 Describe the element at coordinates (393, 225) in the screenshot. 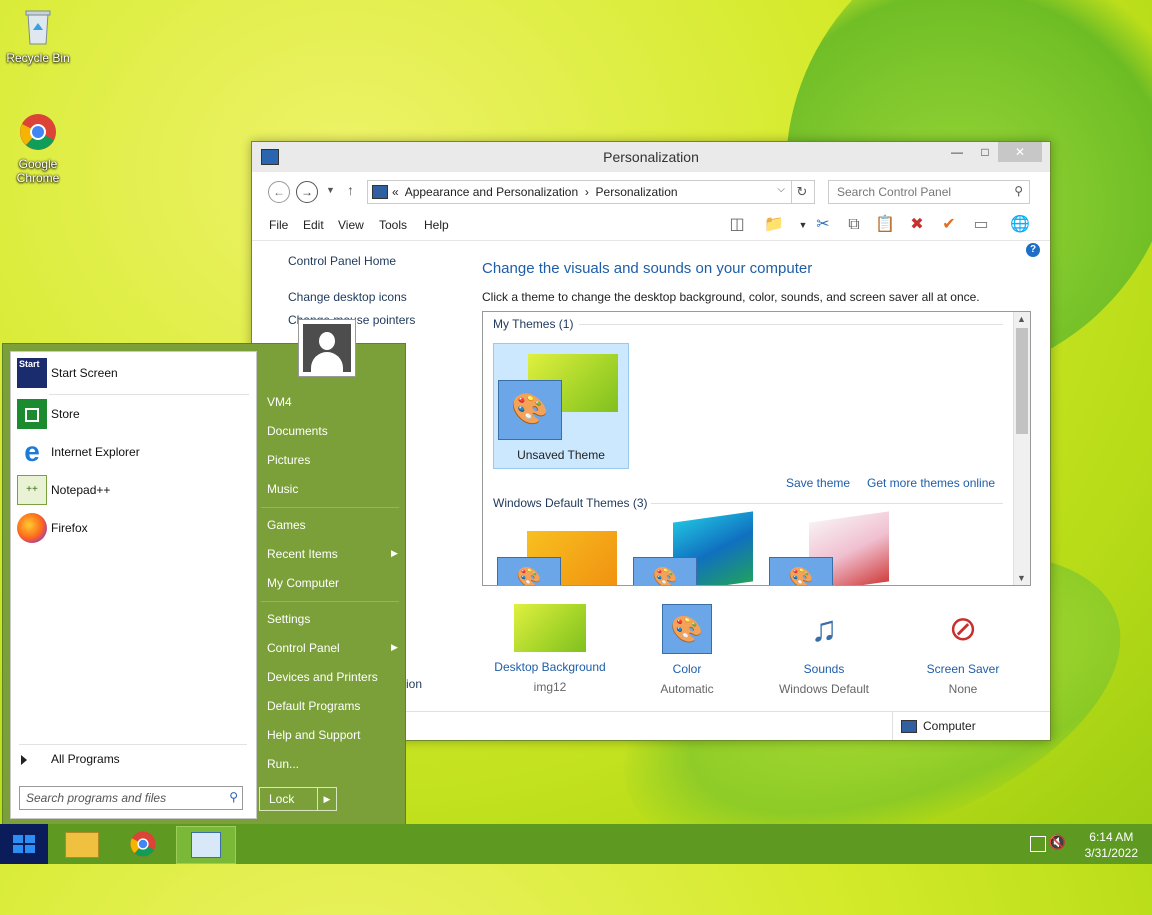

I see `menu-tools: Tools` at that location.